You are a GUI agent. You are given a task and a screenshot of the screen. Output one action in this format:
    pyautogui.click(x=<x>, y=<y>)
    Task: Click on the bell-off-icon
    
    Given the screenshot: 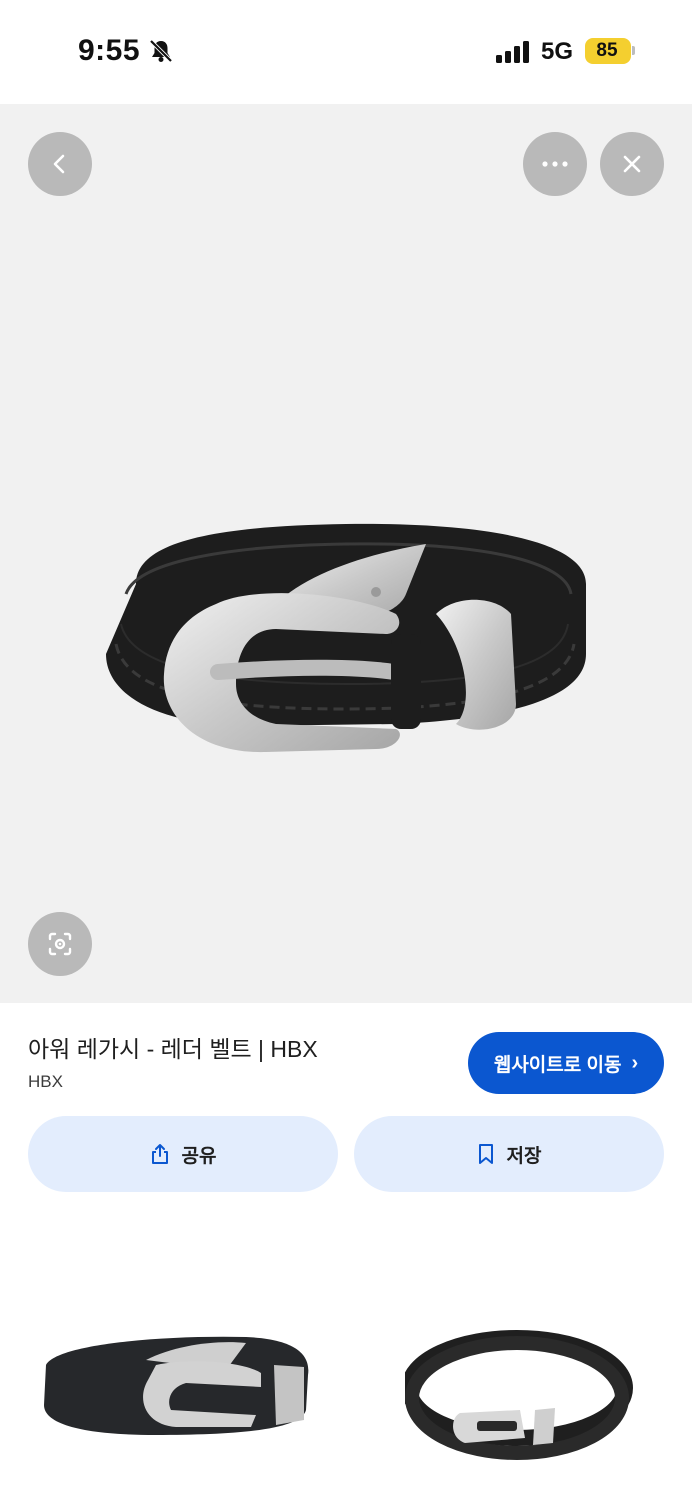 What is the action you would take?
    pyautogui.click(x=161, y=51)
    